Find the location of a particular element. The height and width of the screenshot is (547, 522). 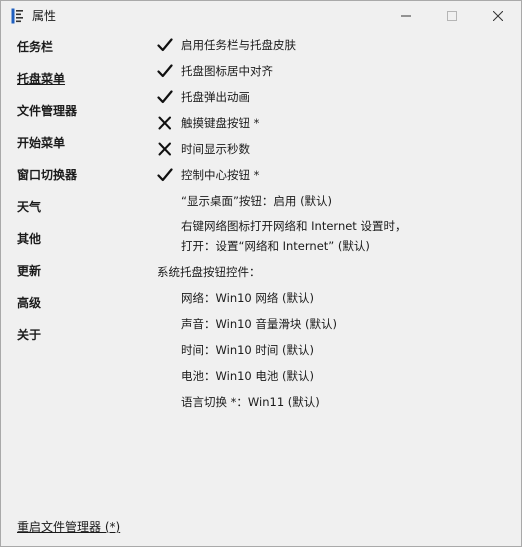

minimize-button is located at coordinates (406, 16).